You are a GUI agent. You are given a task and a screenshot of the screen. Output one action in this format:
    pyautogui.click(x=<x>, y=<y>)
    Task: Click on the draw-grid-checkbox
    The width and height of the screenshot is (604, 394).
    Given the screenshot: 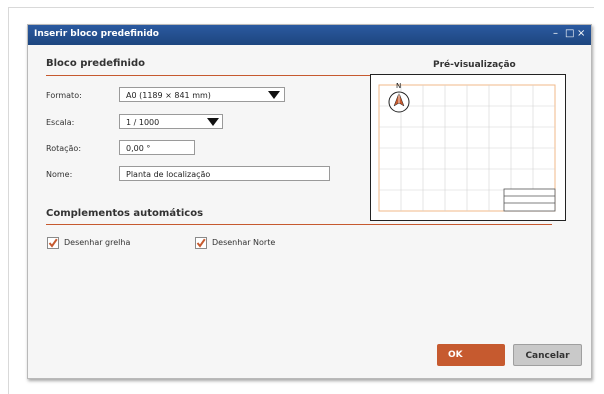 What is the action you would take?
    pyautogui.click(x=53, y=243)
    